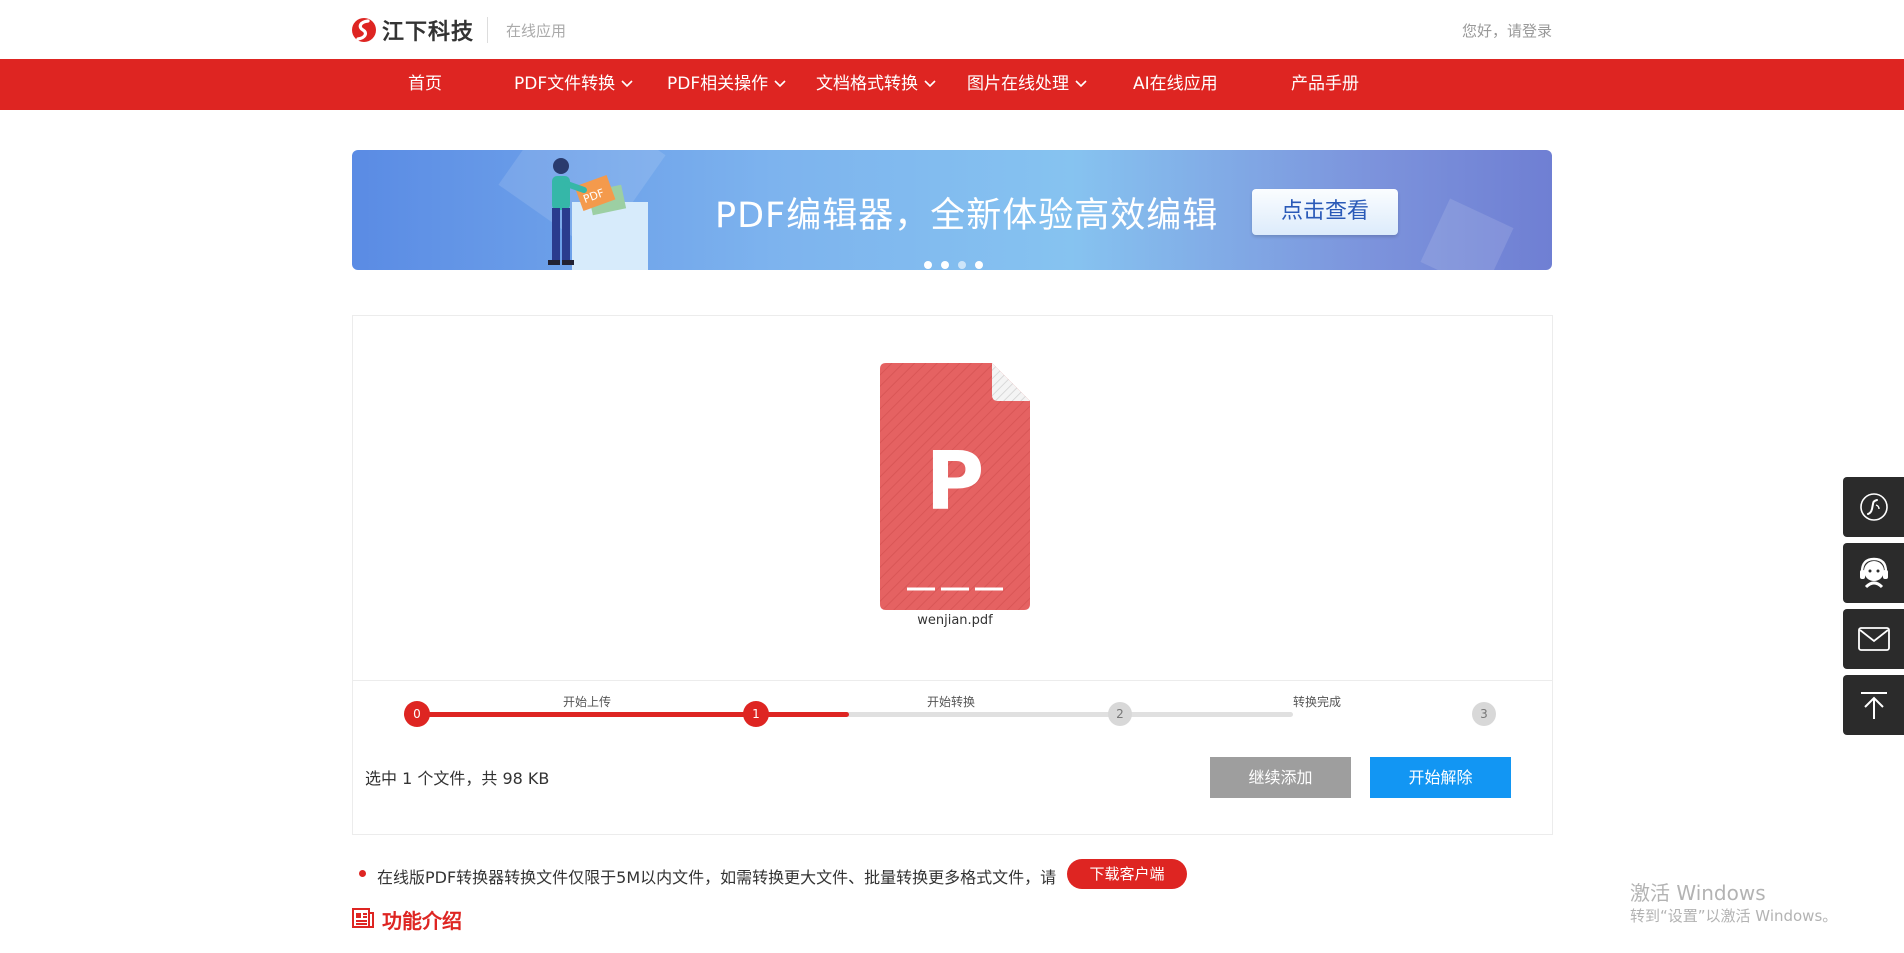 Image resolution: width=1904 pixels, height=953 pixels. What do you see at coordinates (1027, 84) in the screenshot?
I see `nav-item-image-tools: 图片在线处理` at bounding box center [1027, 84].